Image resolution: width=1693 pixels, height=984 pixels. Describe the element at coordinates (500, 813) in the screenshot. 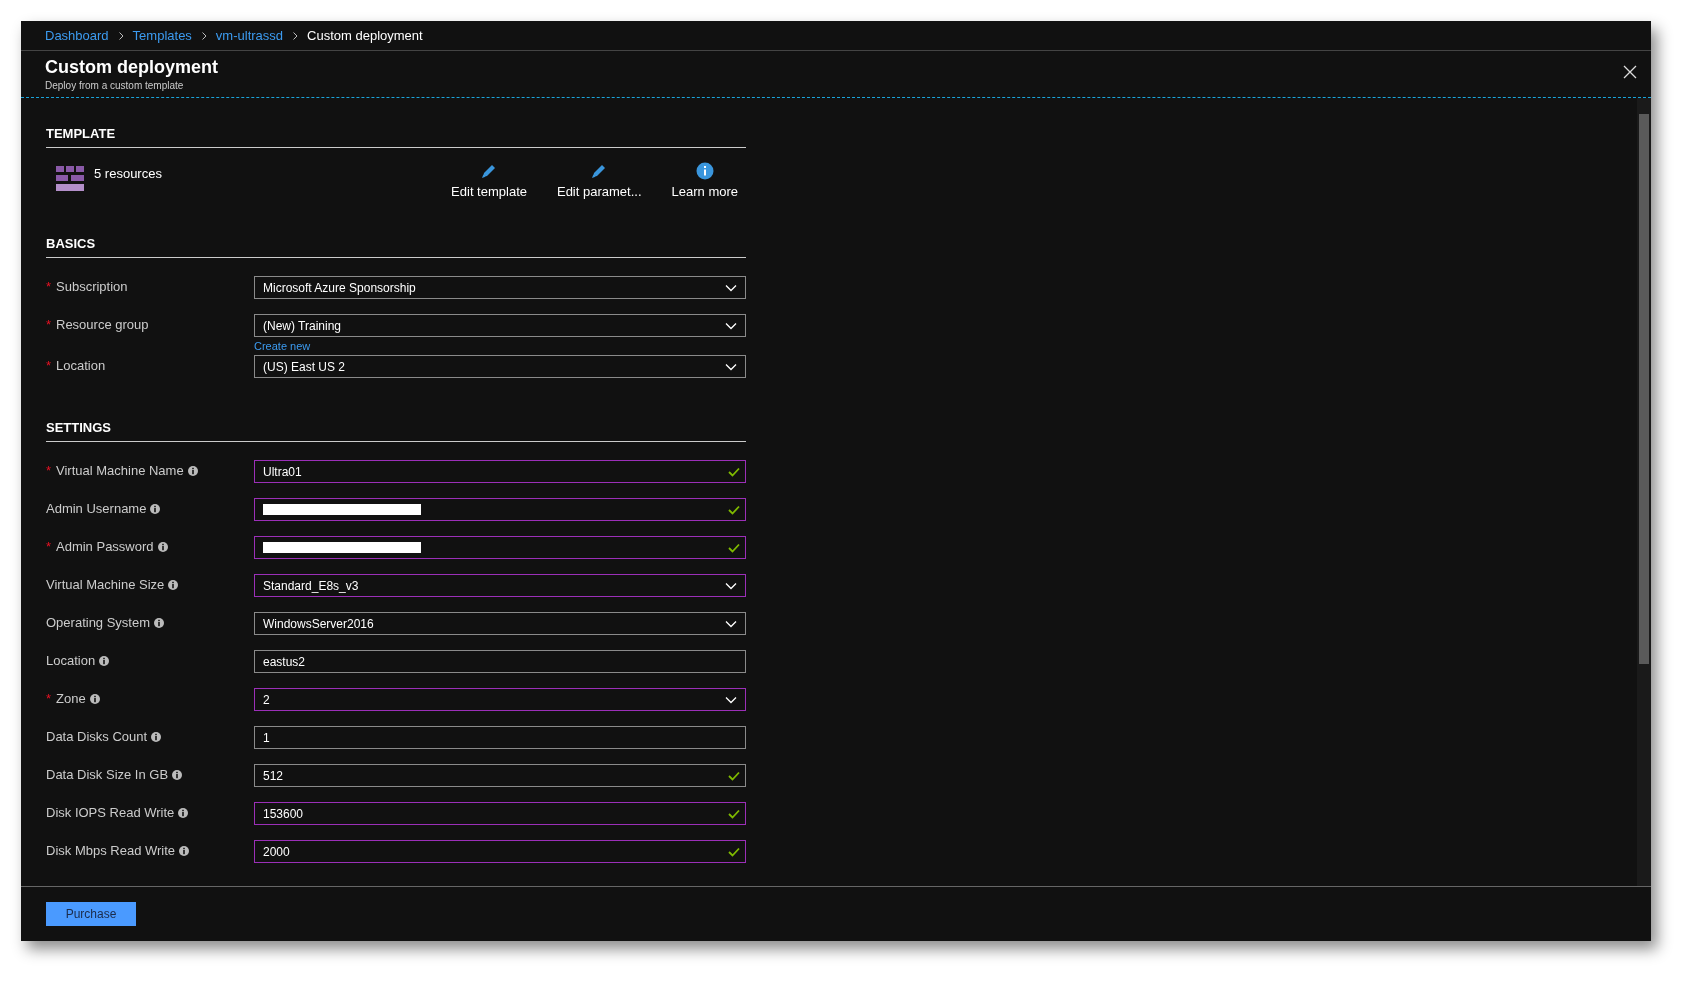

I see `input-field: 153600` at that location.